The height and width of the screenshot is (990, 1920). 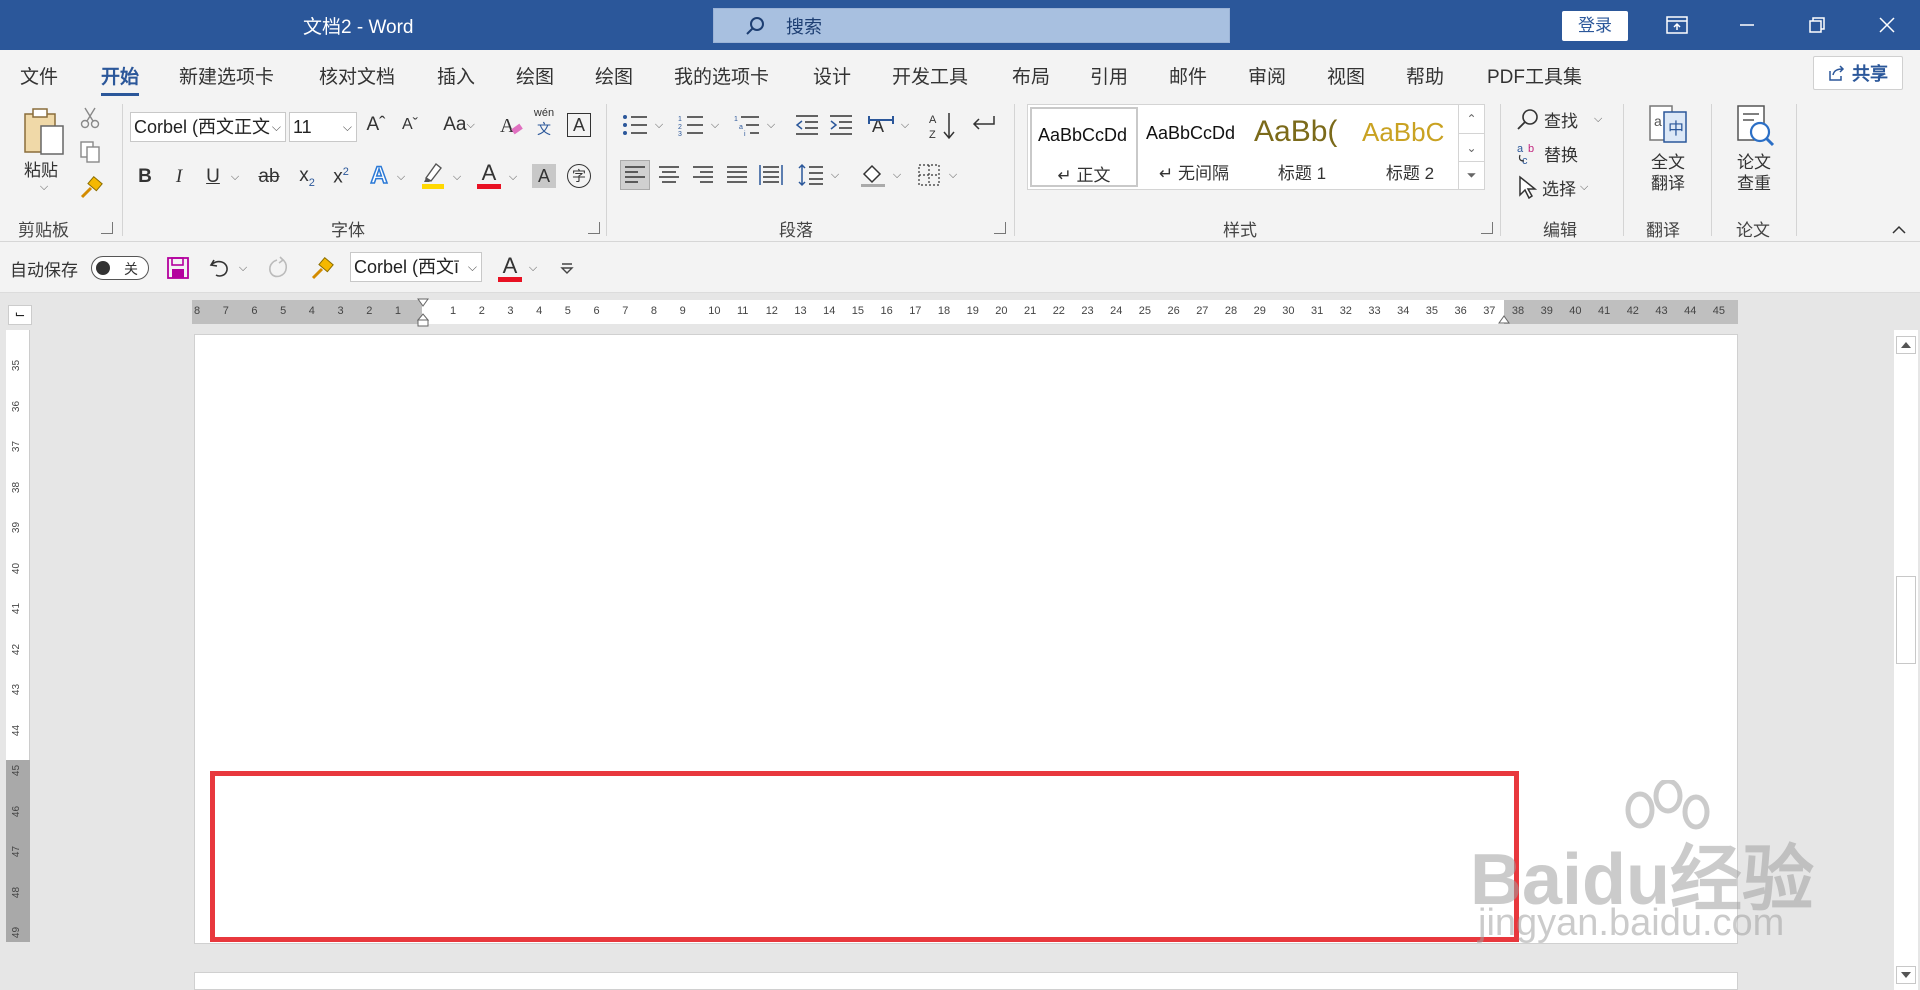 I want to click on character-border-button: A, so click(x=579, y=125).